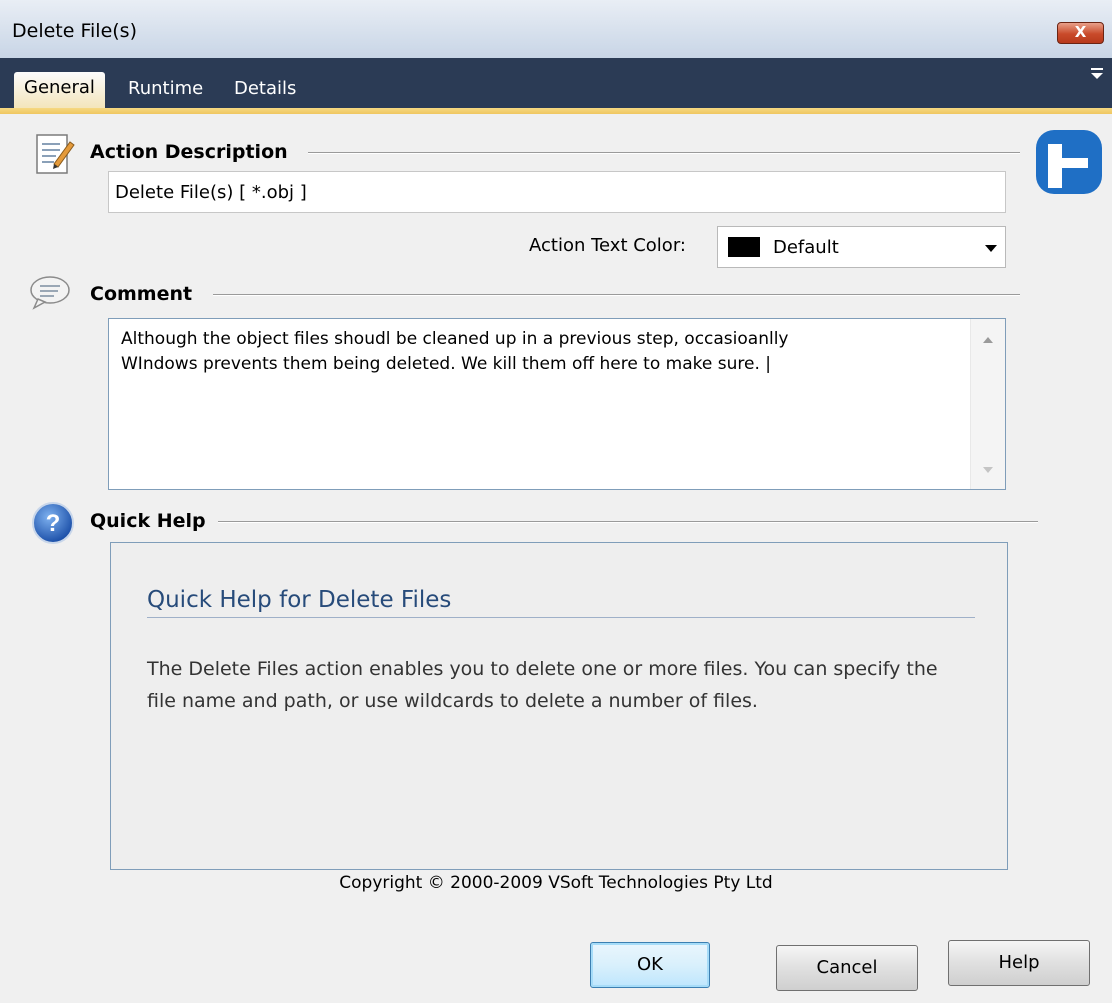 The image size is (1112, 1003). I want to click on action-description-heading: Action Description, so click(189, 152).